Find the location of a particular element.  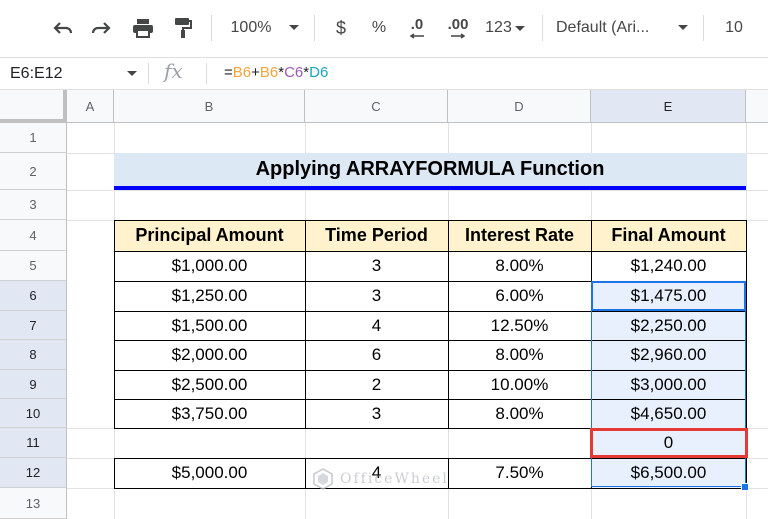

percent-format-button: % is located at coordinates (379, 28).